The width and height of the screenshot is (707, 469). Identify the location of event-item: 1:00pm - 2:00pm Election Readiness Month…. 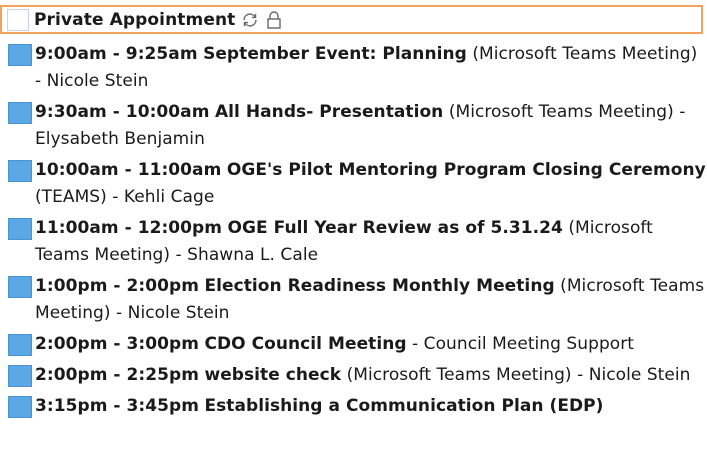
(353, 300).